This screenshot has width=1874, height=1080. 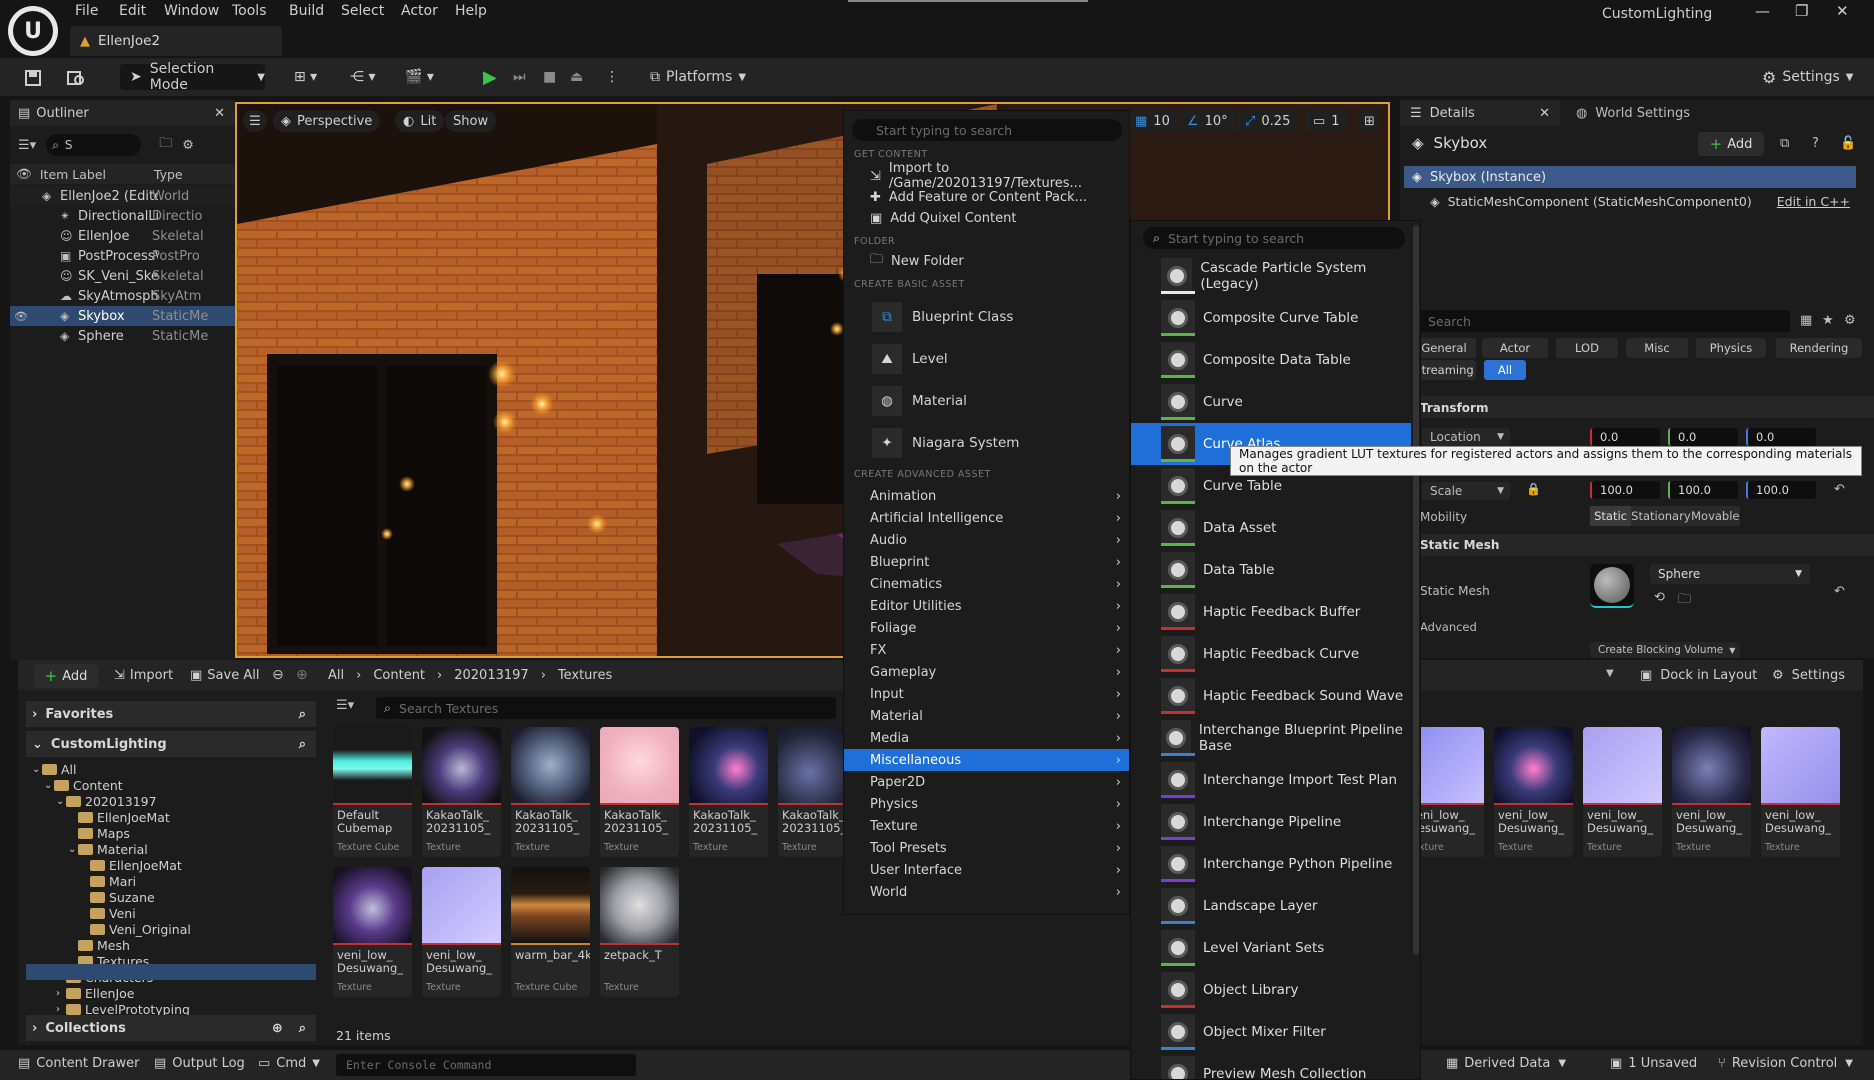 What do you see at coordinates (171, 714) in the screenshot?
I see `favorites-header: › Favorites ⌕` at bounding box center [171, 714].